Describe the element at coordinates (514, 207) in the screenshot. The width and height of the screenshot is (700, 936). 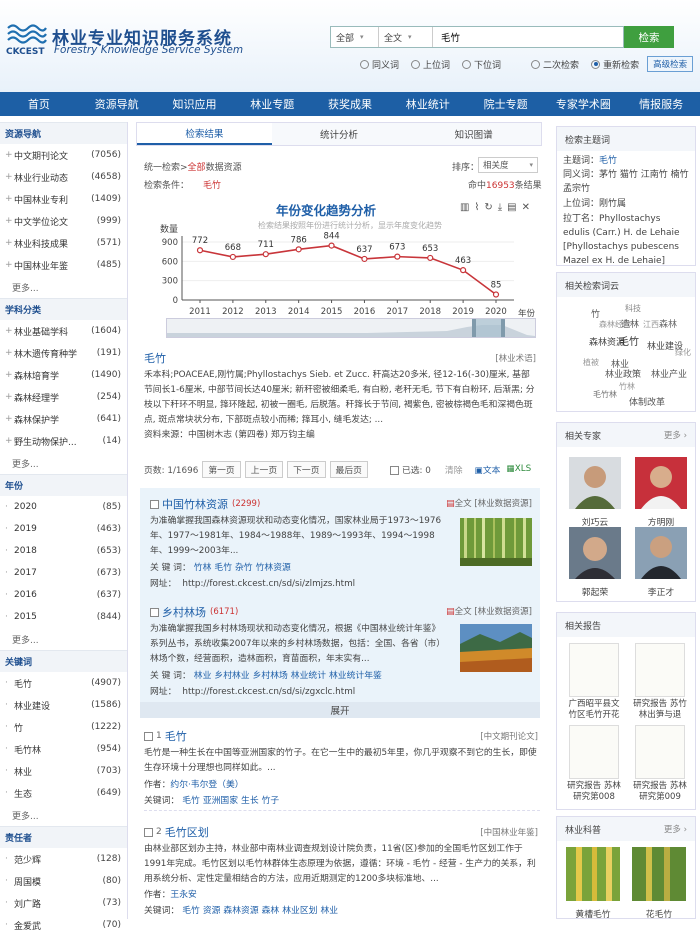
I see `data-view-icon: ▤` at that location.